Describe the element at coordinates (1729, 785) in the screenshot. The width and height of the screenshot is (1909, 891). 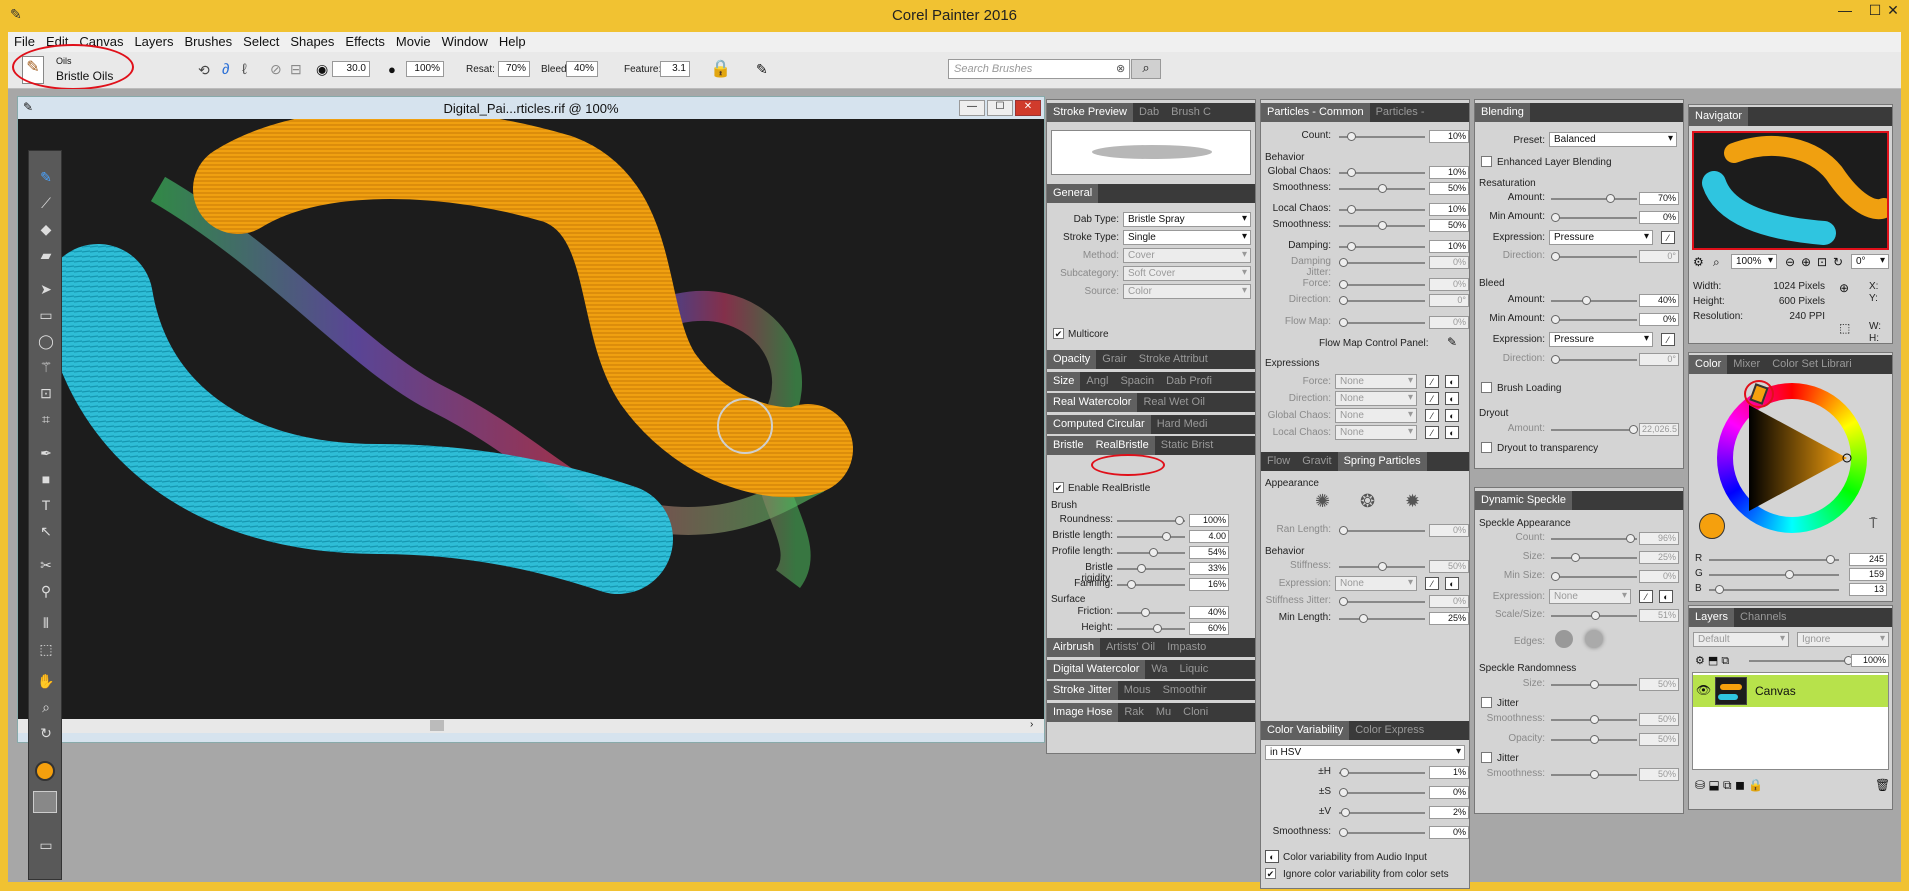
I see `layer-actions-icon: ⛁ ⬓ ⧉ ◼ 🔒` at that location.